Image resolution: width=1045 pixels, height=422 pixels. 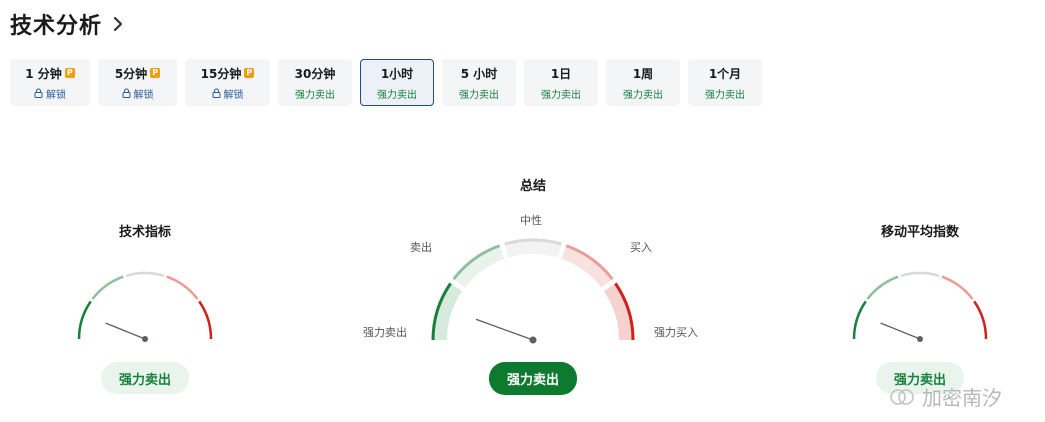 What do you see at coordinates (920, 232) in the screenshot?
I see `gauge-title-moving-averages: 移动平均指数` at bounding box center [920, 232].